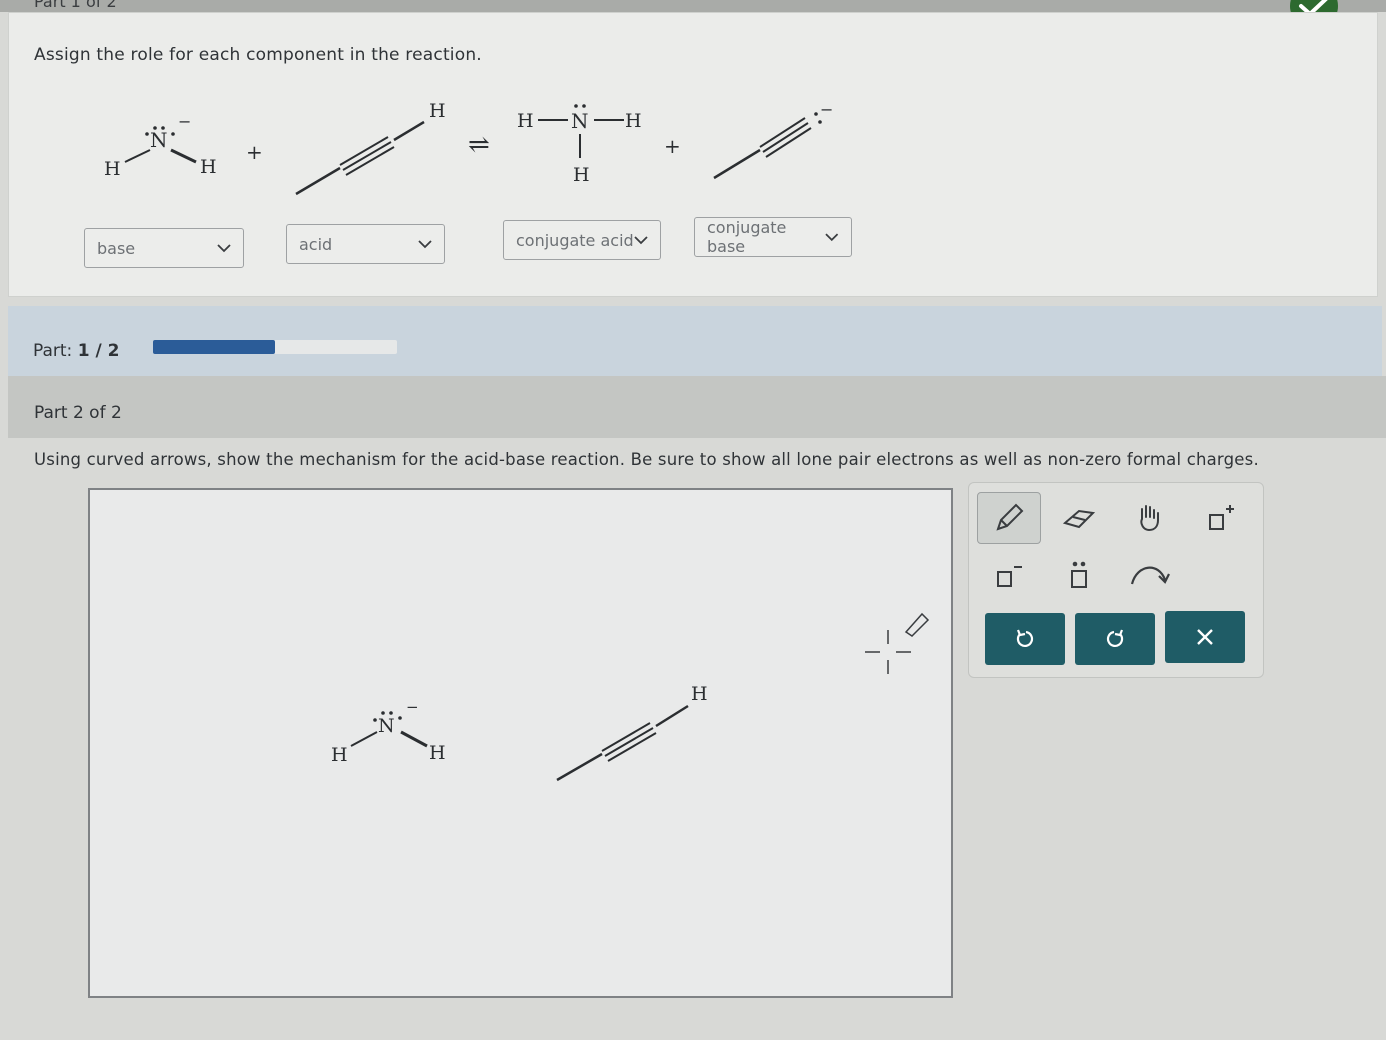  I want to click on plus-sign-2: +, so click(672, 146).